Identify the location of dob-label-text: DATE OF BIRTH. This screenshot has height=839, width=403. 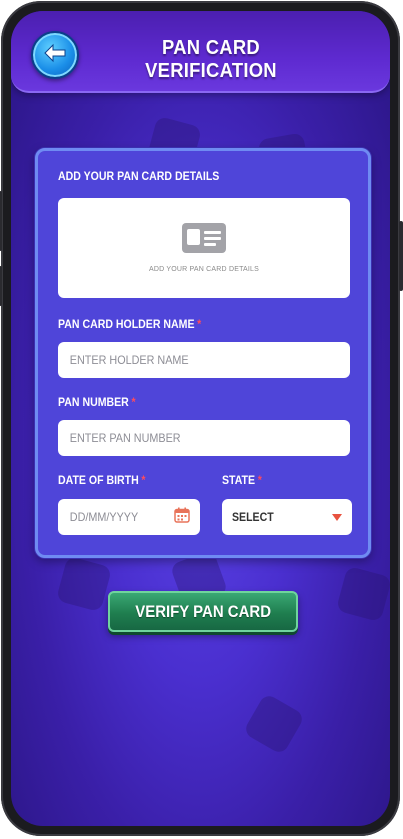
(98, 480).